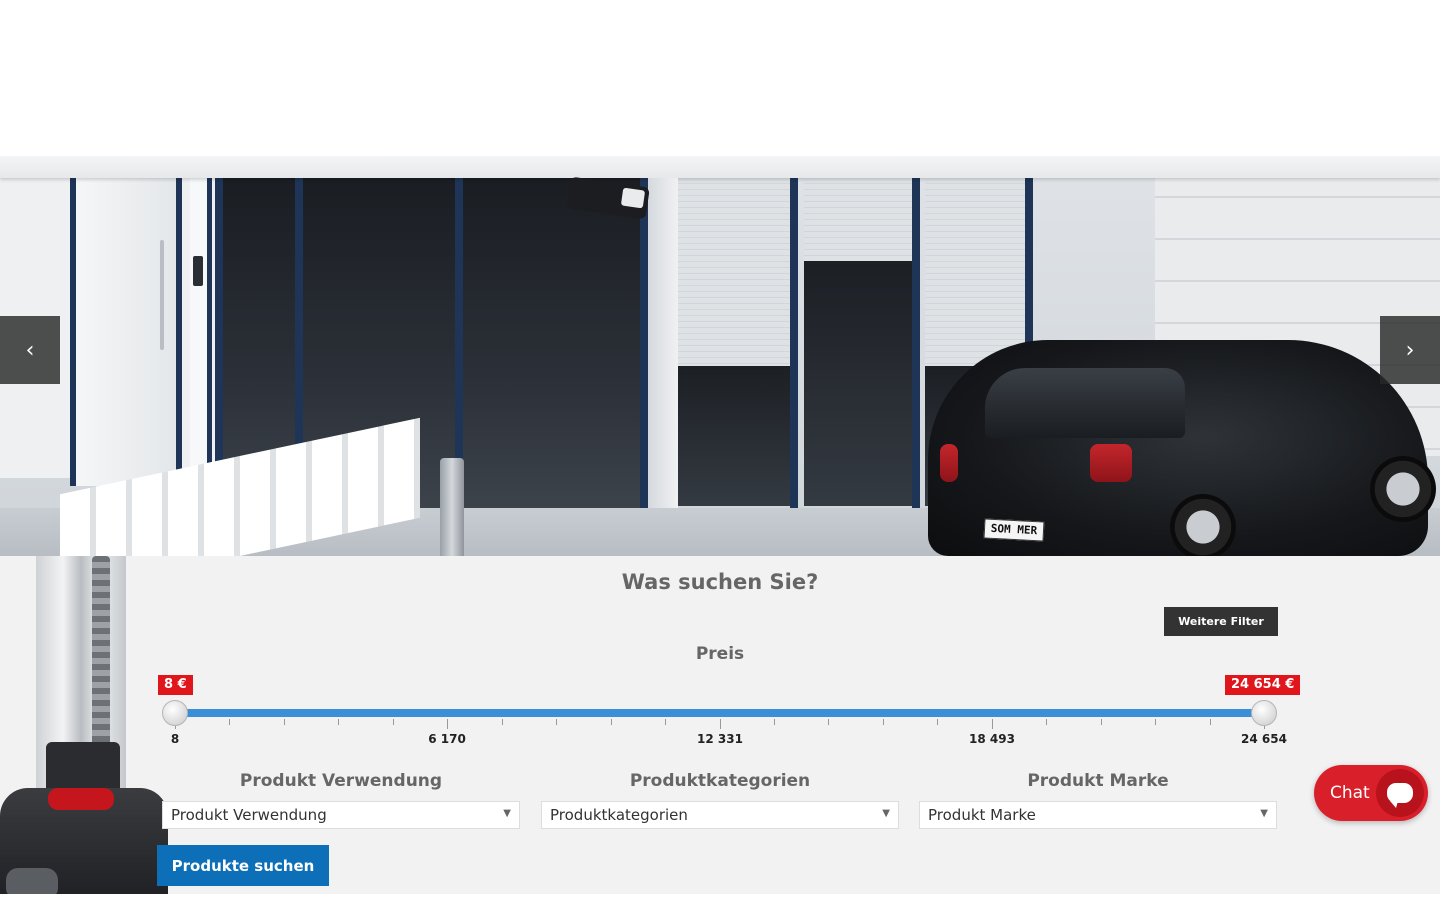 The height and width of the screenshot is (900, 1440). Describe the element at coordinates (1400, 795) in the screenshot. I see `chat-bubble-shape` at that location.